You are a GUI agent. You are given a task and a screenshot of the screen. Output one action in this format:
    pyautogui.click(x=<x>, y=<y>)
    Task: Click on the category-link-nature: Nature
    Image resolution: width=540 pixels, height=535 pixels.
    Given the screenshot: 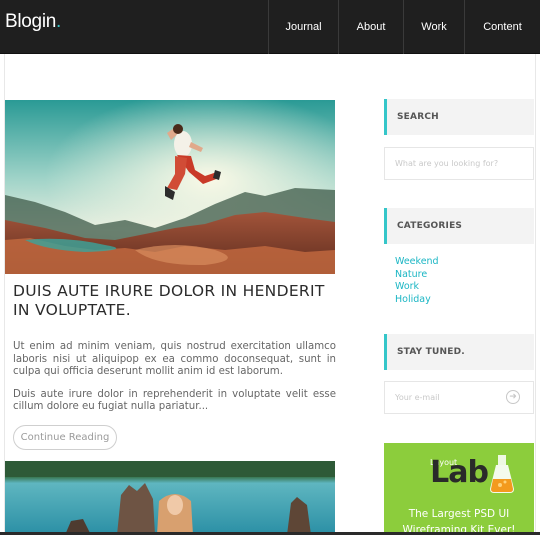 What is the action you would take?
    pyautogui.click(x=417, y=275)
    